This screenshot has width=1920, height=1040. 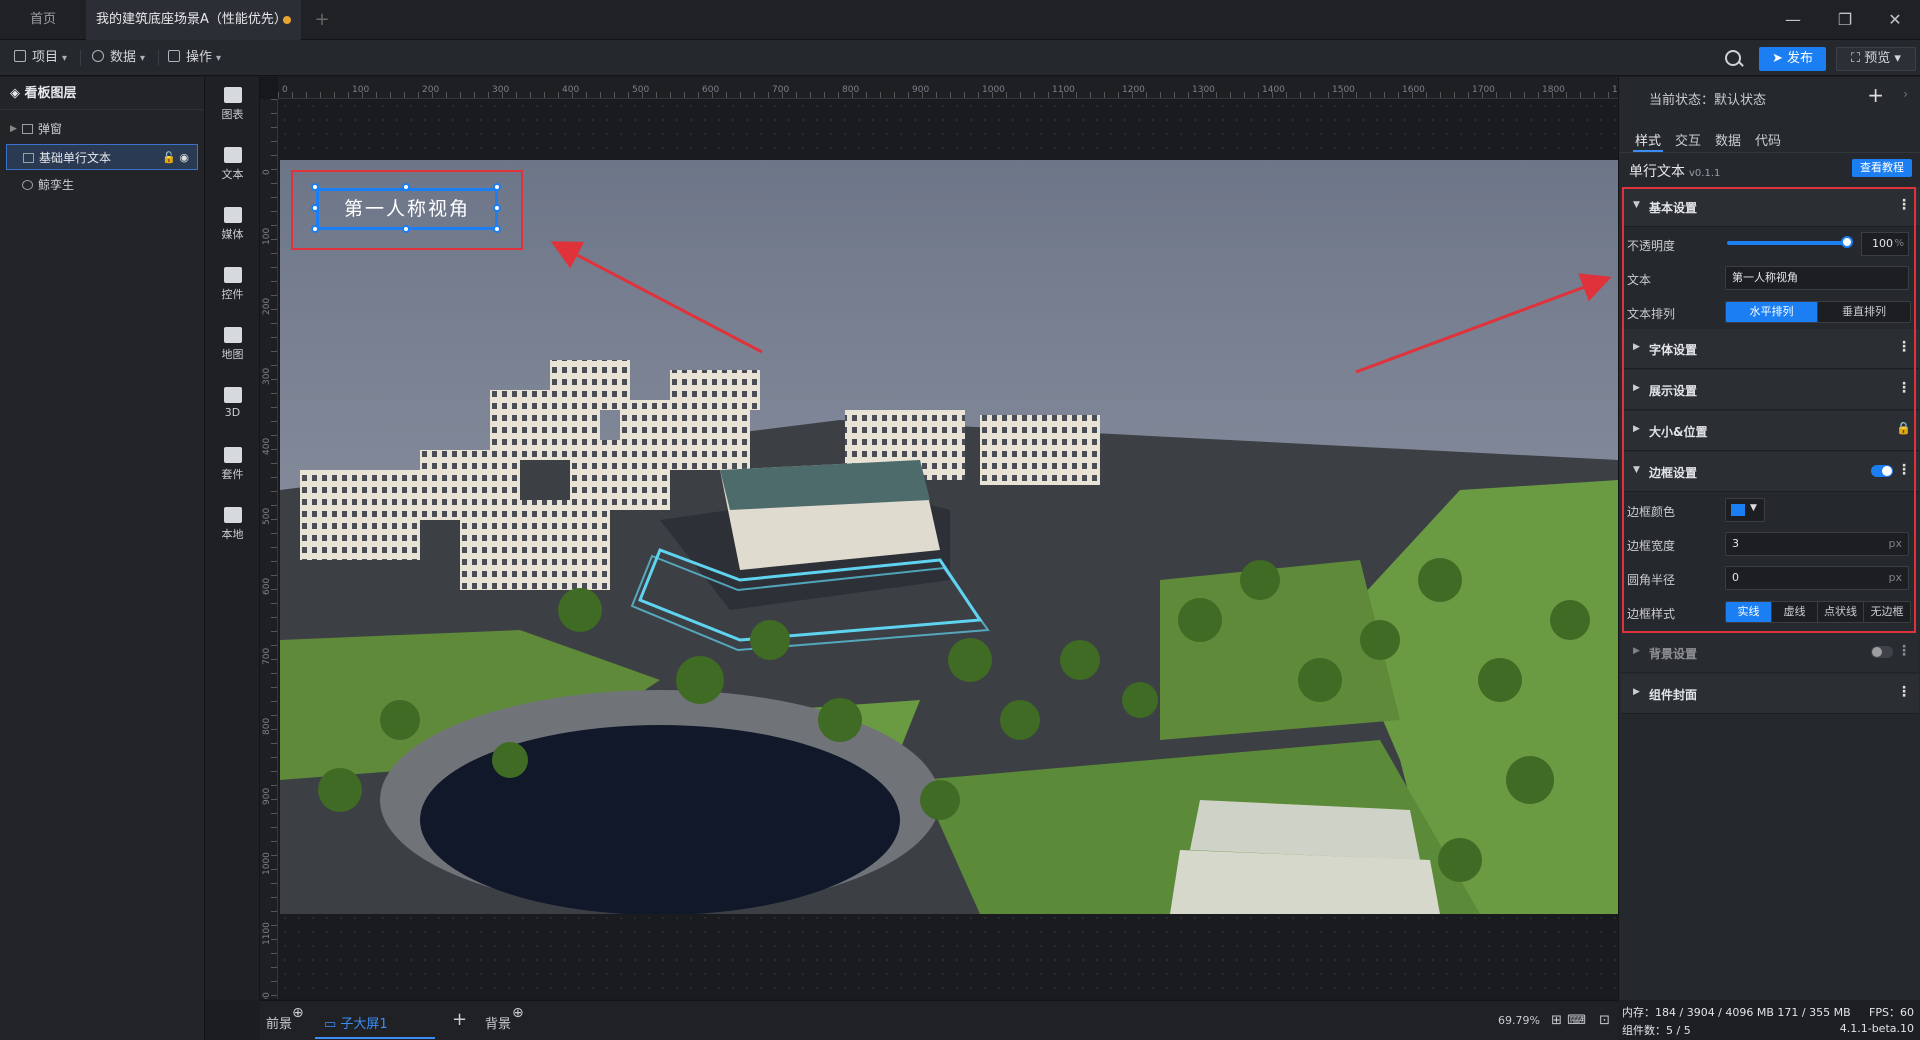 I want to click on component-title: 单行文本 v0.1.1, so click(x=1674, y=171).